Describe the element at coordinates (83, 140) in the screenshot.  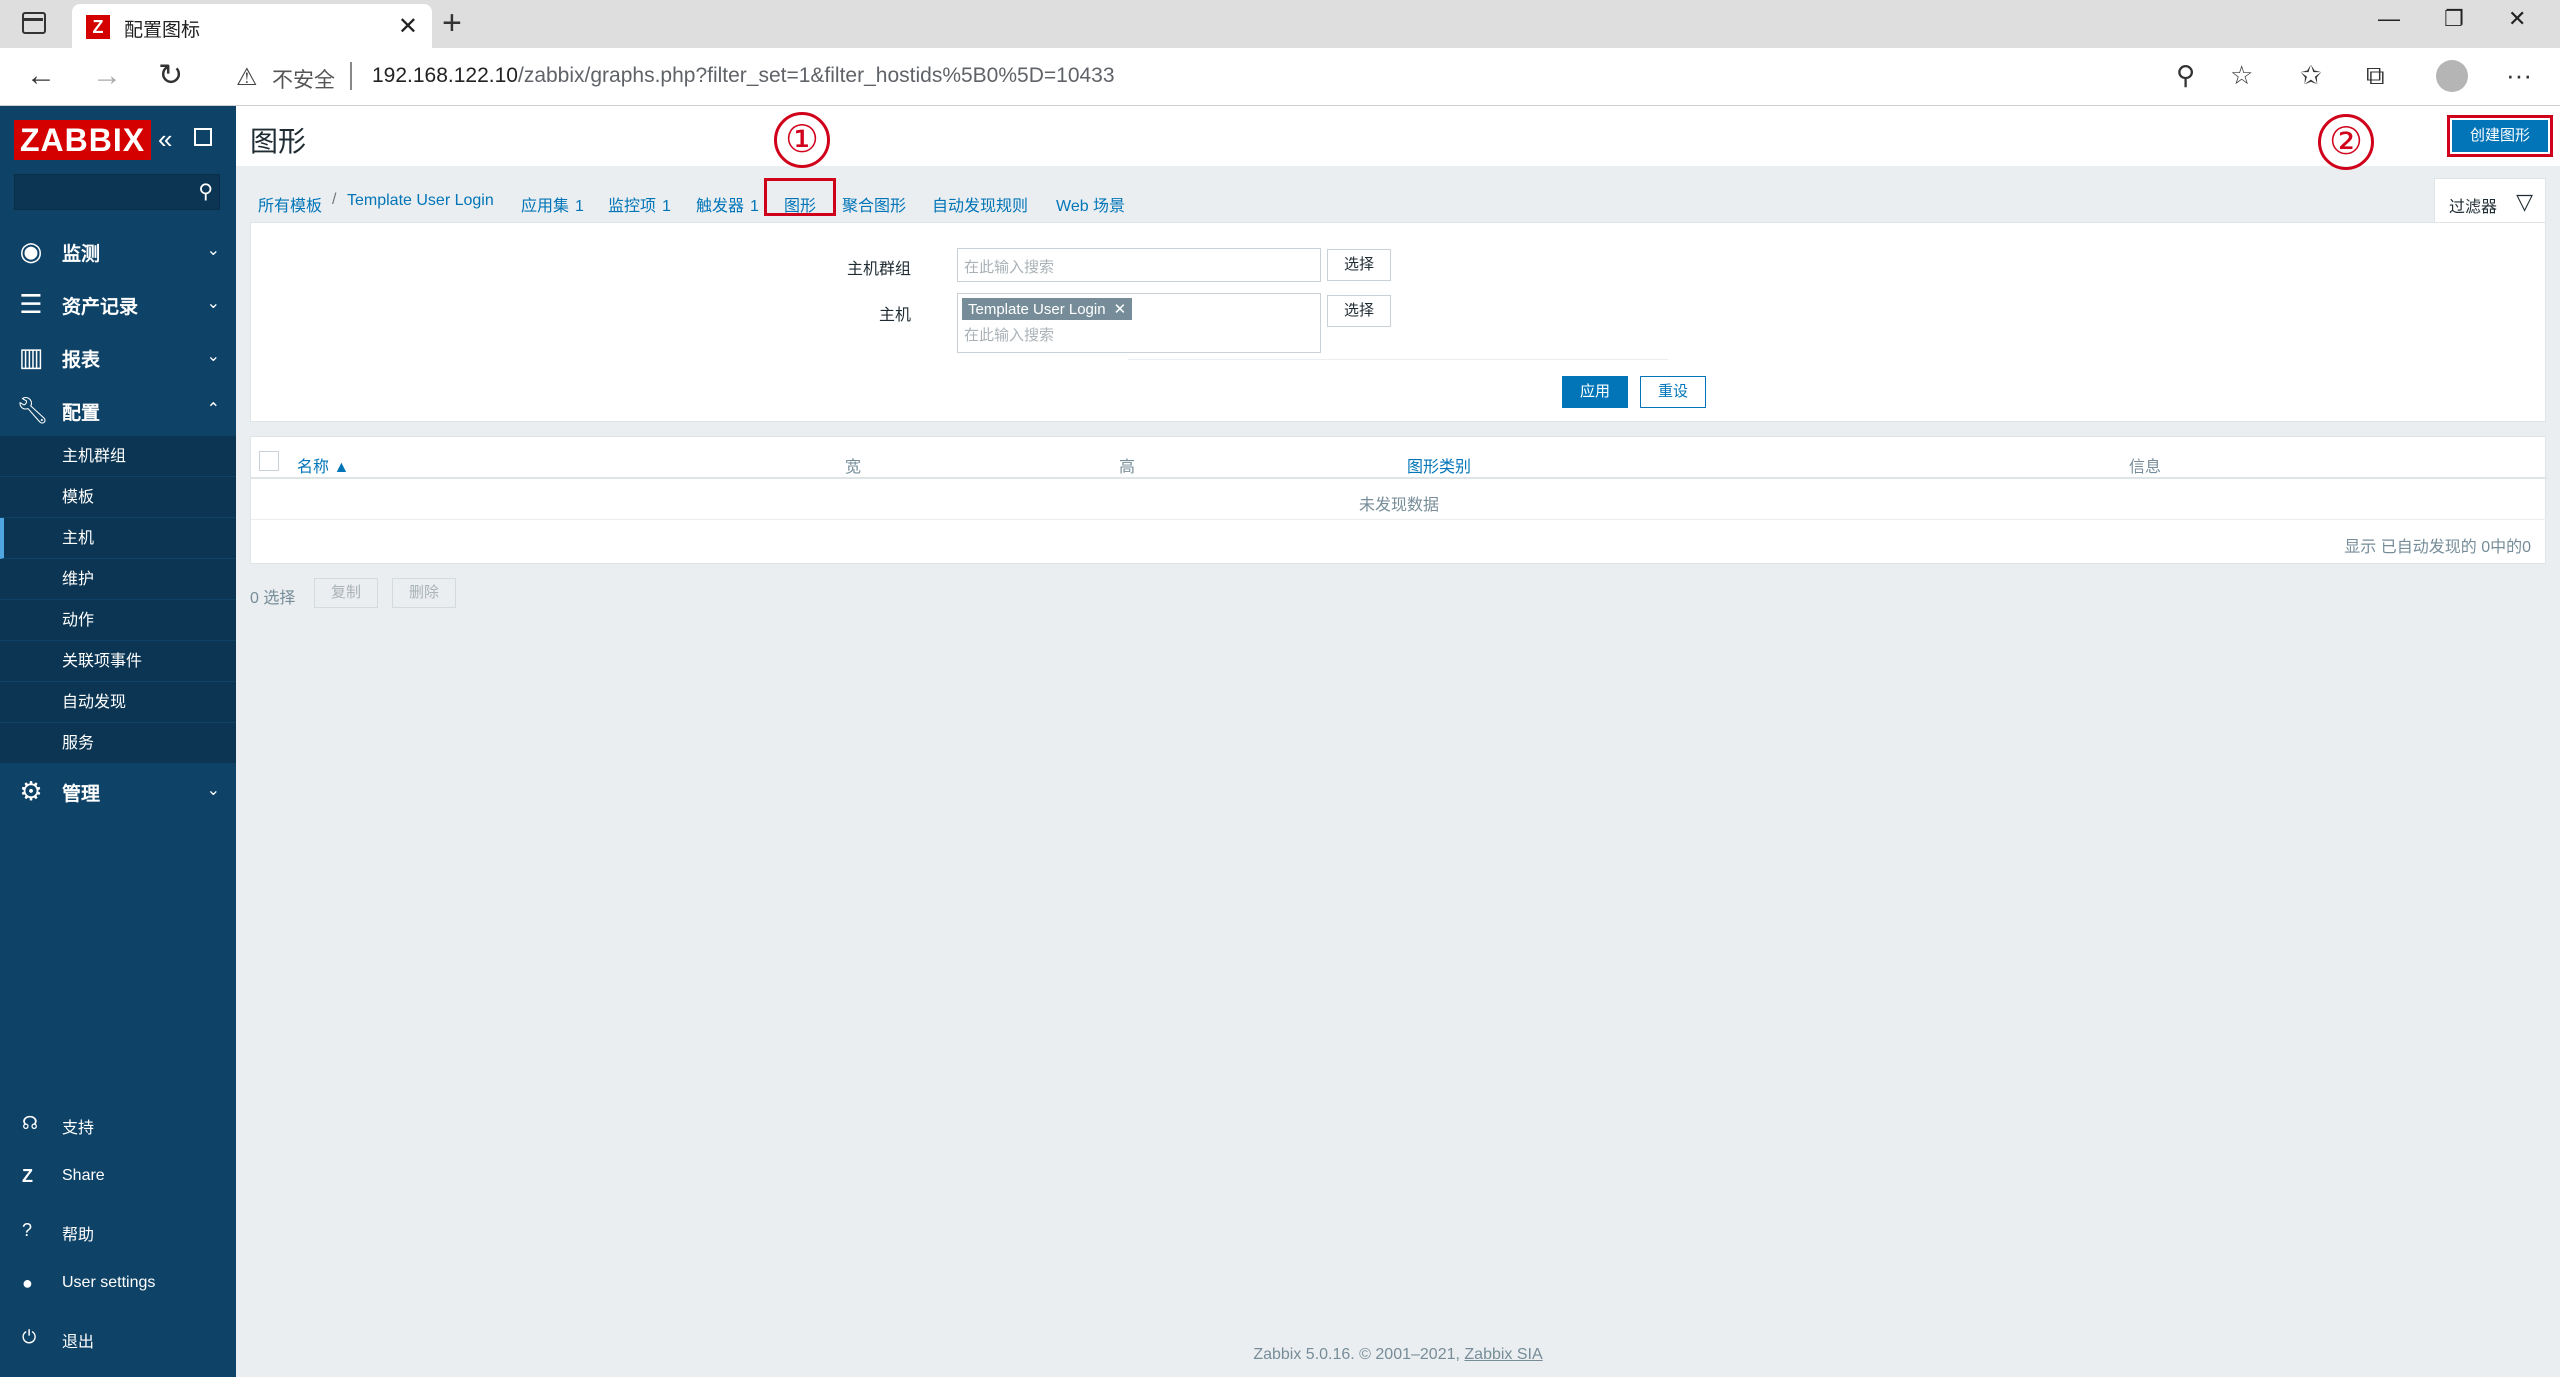
I see `zabbix-logo: ZABBIX` at that location.